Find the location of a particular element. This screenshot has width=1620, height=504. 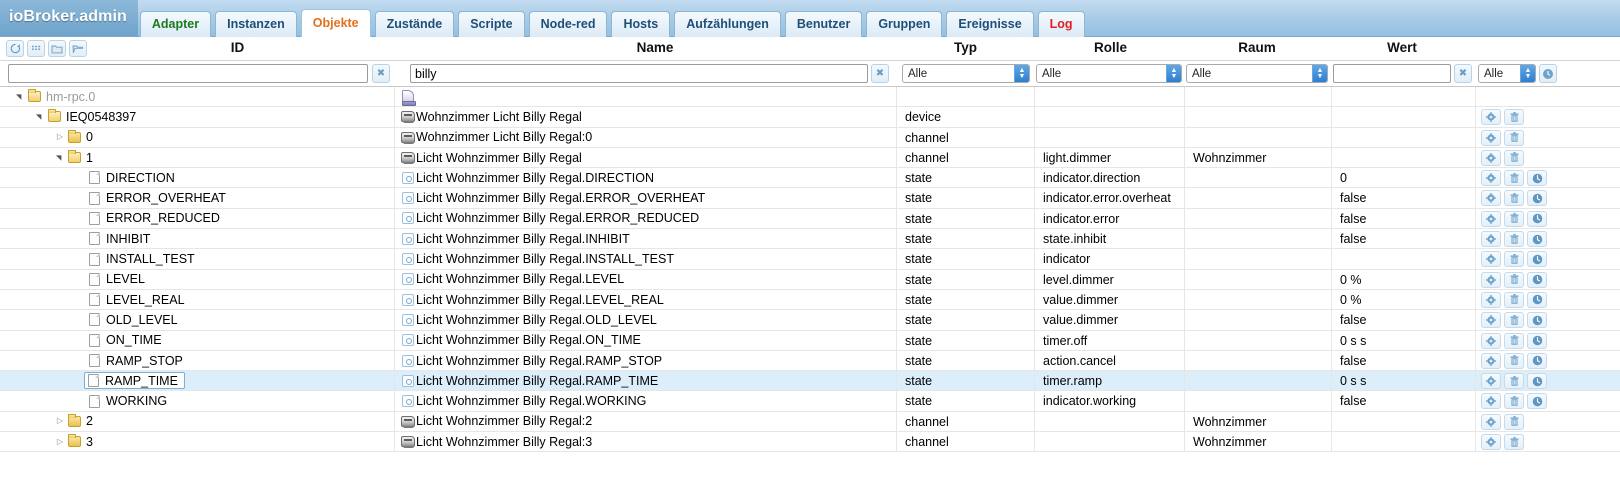

tab-log: Log is located at coordinates (1061, 24).